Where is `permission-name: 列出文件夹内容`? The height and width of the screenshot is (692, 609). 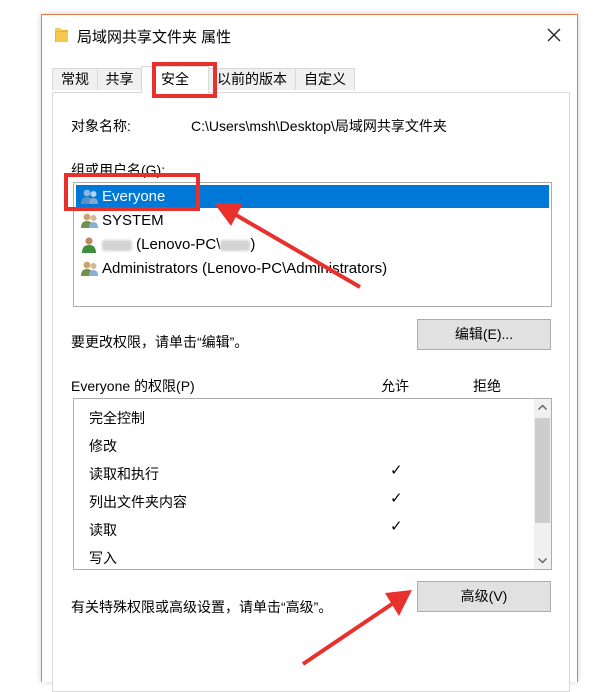 permission-name: 列出文件夹内容 is located at coordinates (138, 502).